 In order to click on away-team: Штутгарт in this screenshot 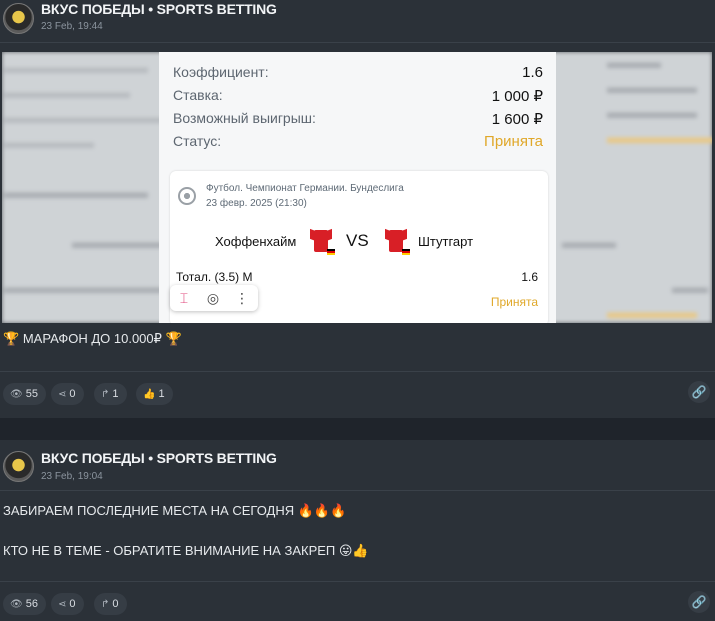, I will do `click(446, 241)`.